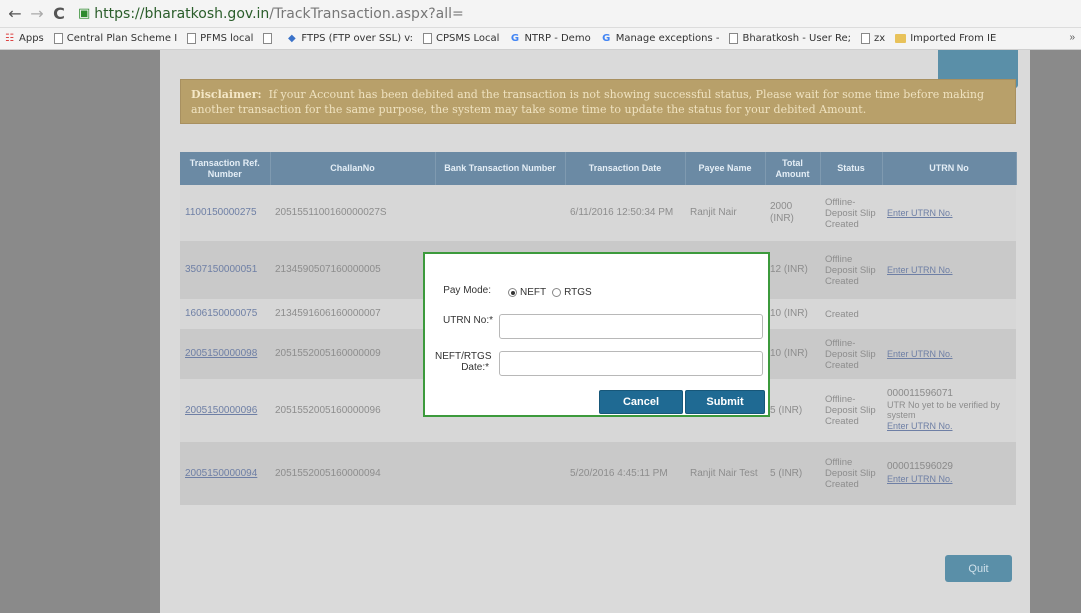 This screenshot has height=613, width=1081. I want to click on bookmark-label: Apps, so click(31, 38).